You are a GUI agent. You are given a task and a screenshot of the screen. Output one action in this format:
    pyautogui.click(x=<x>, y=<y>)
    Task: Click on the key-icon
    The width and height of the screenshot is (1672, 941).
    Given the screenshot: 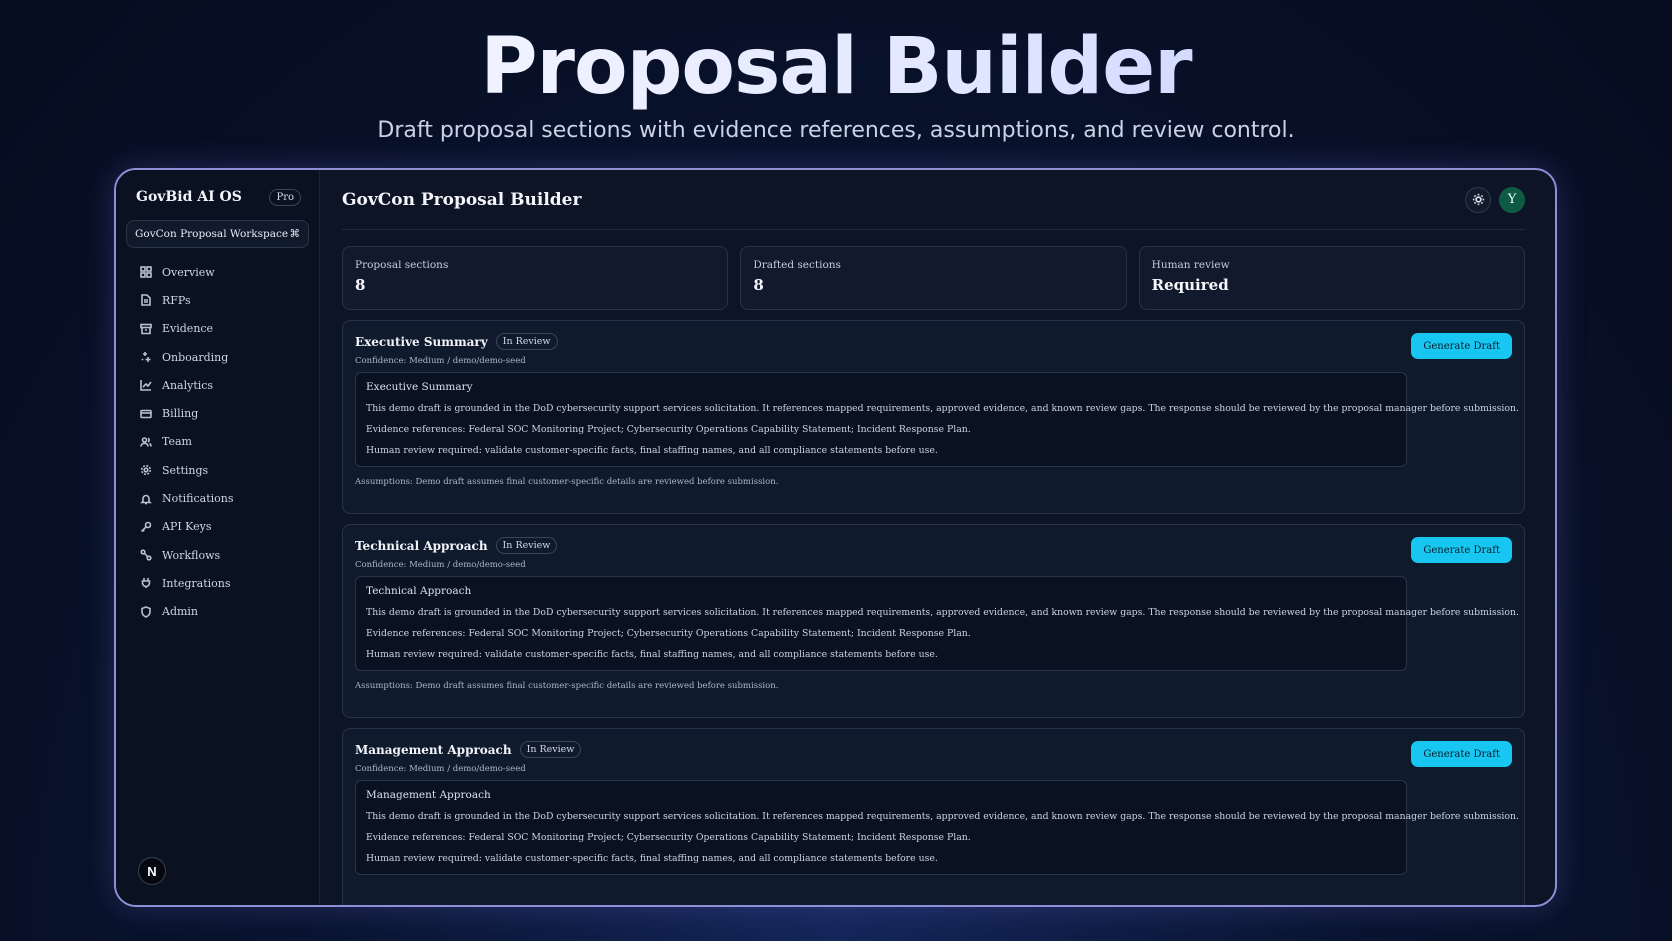 What is the action you would take?
    pyautogui.click(x=146, y=526)
    